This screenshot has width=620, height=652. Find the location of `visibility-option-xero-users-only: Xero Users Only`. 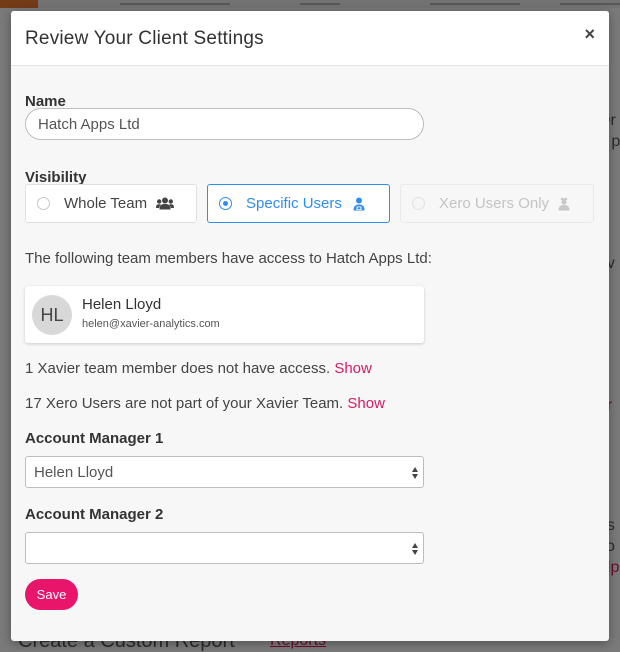

visibility-option-xero-users-only: Xero Users Only is located at coordinates (497, 203).